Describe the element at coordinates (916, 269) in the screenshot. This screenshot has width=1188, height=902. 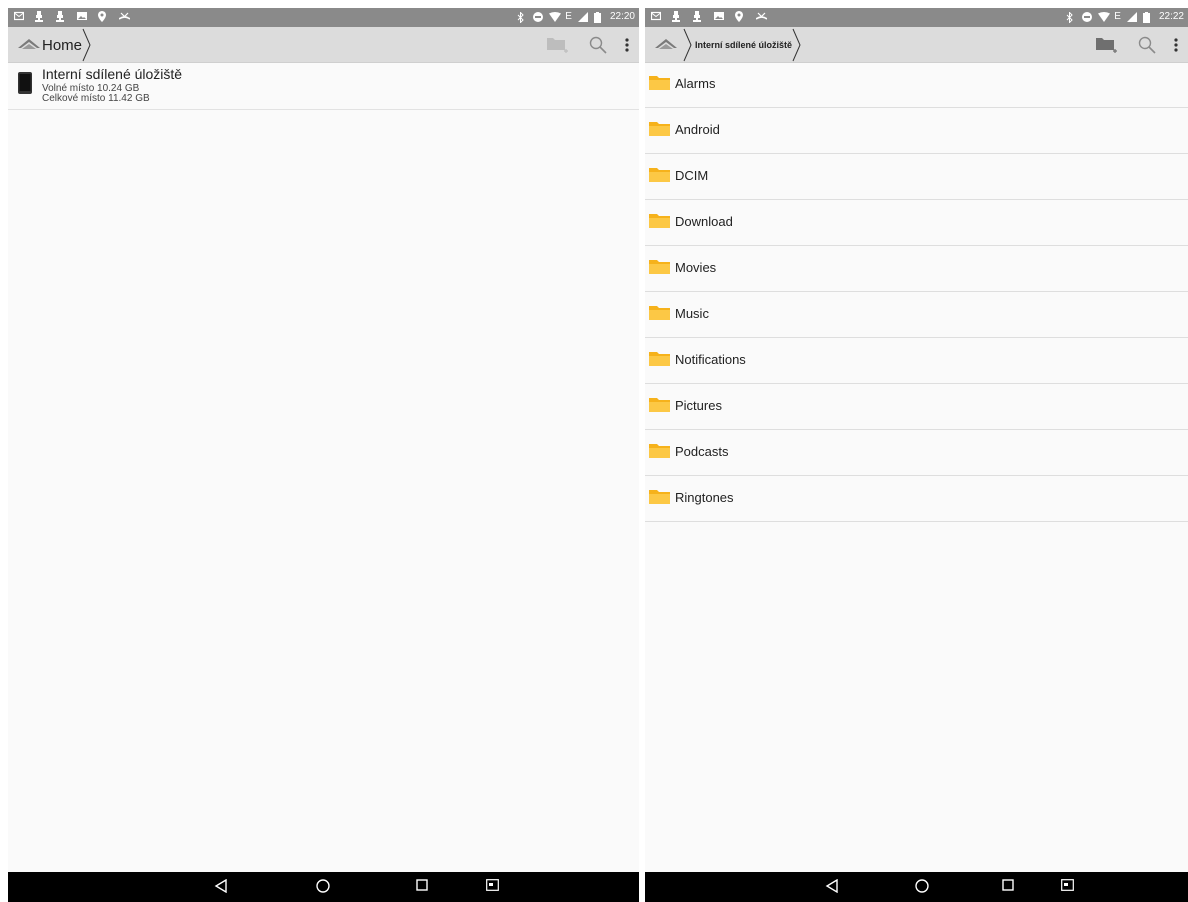
I see `folder-row: Movies` at that location.